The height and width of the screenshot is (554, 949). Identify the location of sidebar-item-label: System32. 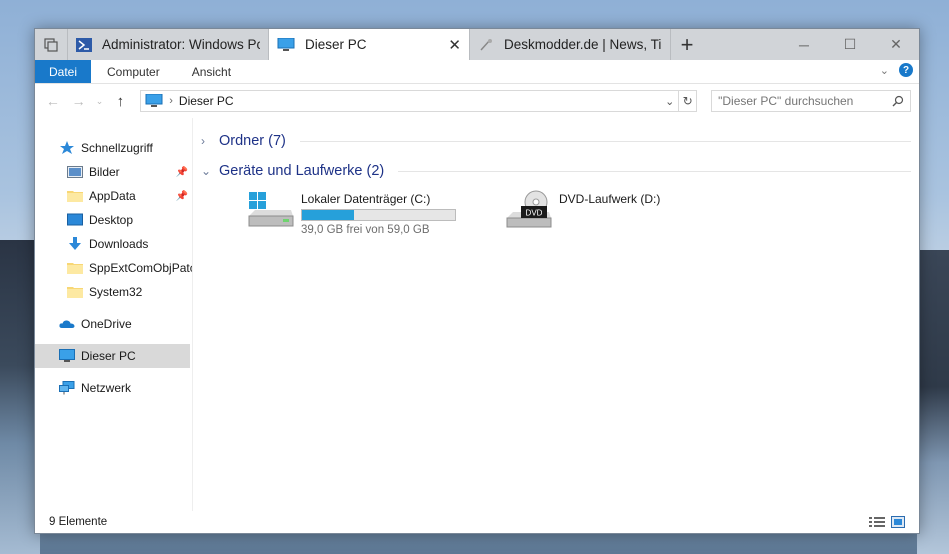
(116, 292).